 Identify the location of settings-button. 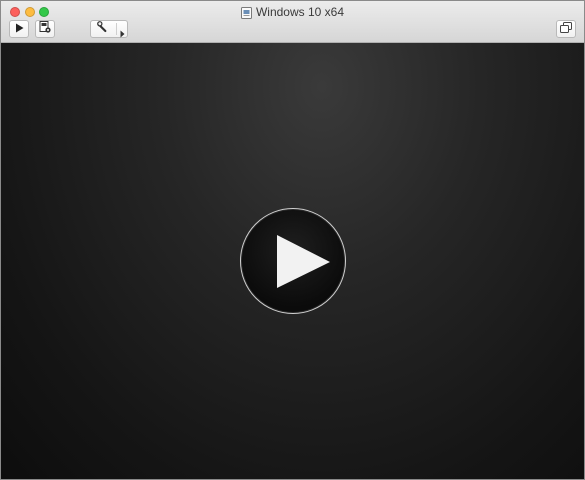
(109, 29).